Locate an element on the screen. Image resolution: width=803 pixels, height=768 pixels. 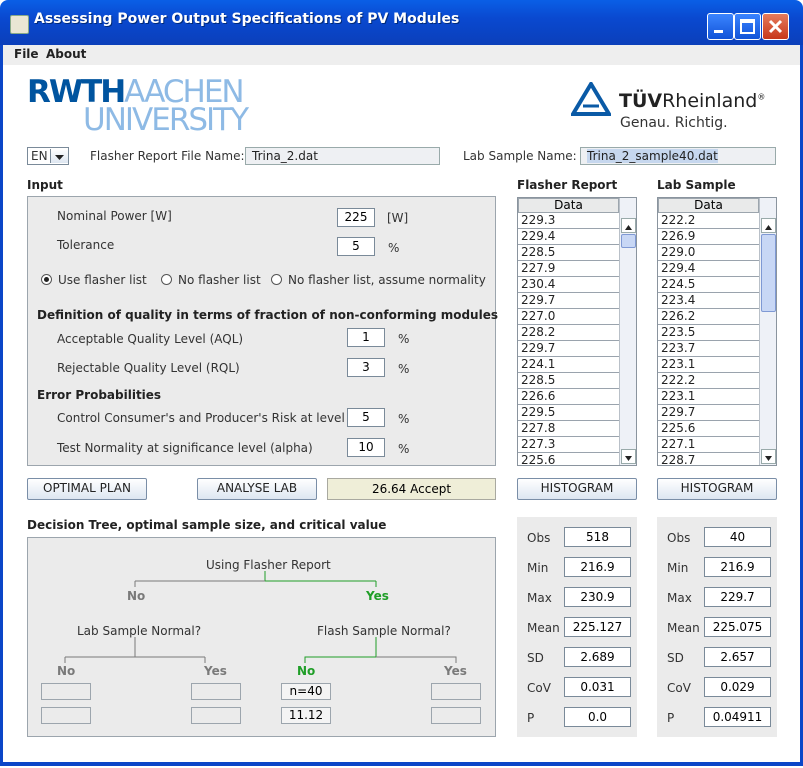
normality-input: 10 is located at coordinates (366, 447).